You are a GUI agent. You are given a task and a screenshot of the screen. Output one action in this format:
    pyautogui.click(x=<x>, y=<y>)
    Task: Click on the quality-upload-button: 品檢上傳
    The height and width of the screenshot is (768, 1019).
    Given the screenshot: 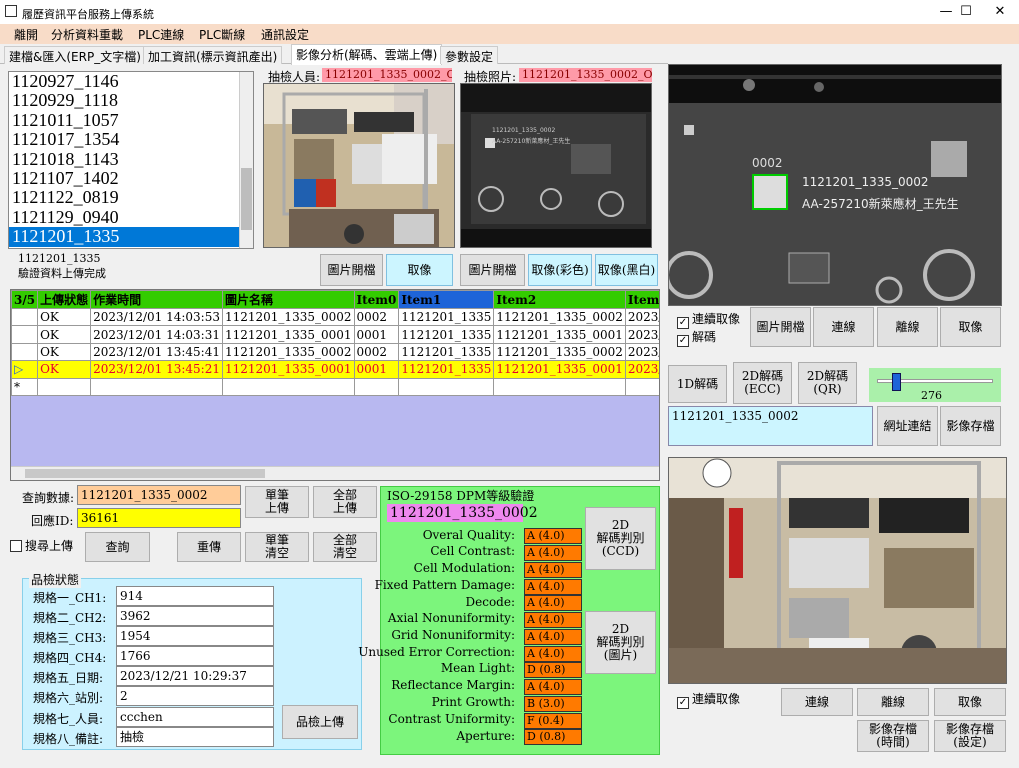 What is the action you would take?
    pyautogui.click(x=320, y=722)
    